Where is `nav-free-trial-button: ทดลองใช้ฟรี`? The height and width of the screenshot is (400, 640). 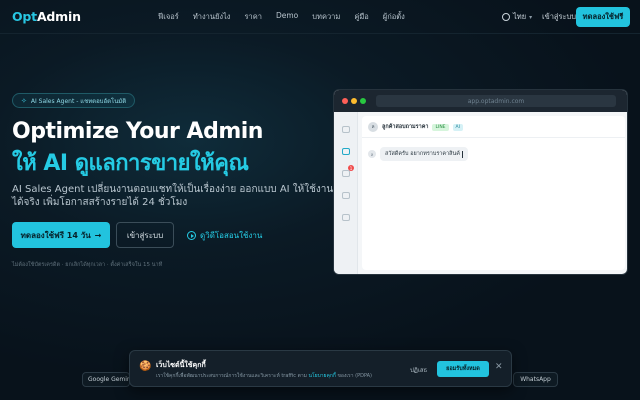
nav-free-trial-button: ทดลองใช้ฟรี is located at coordinates (603, 17).